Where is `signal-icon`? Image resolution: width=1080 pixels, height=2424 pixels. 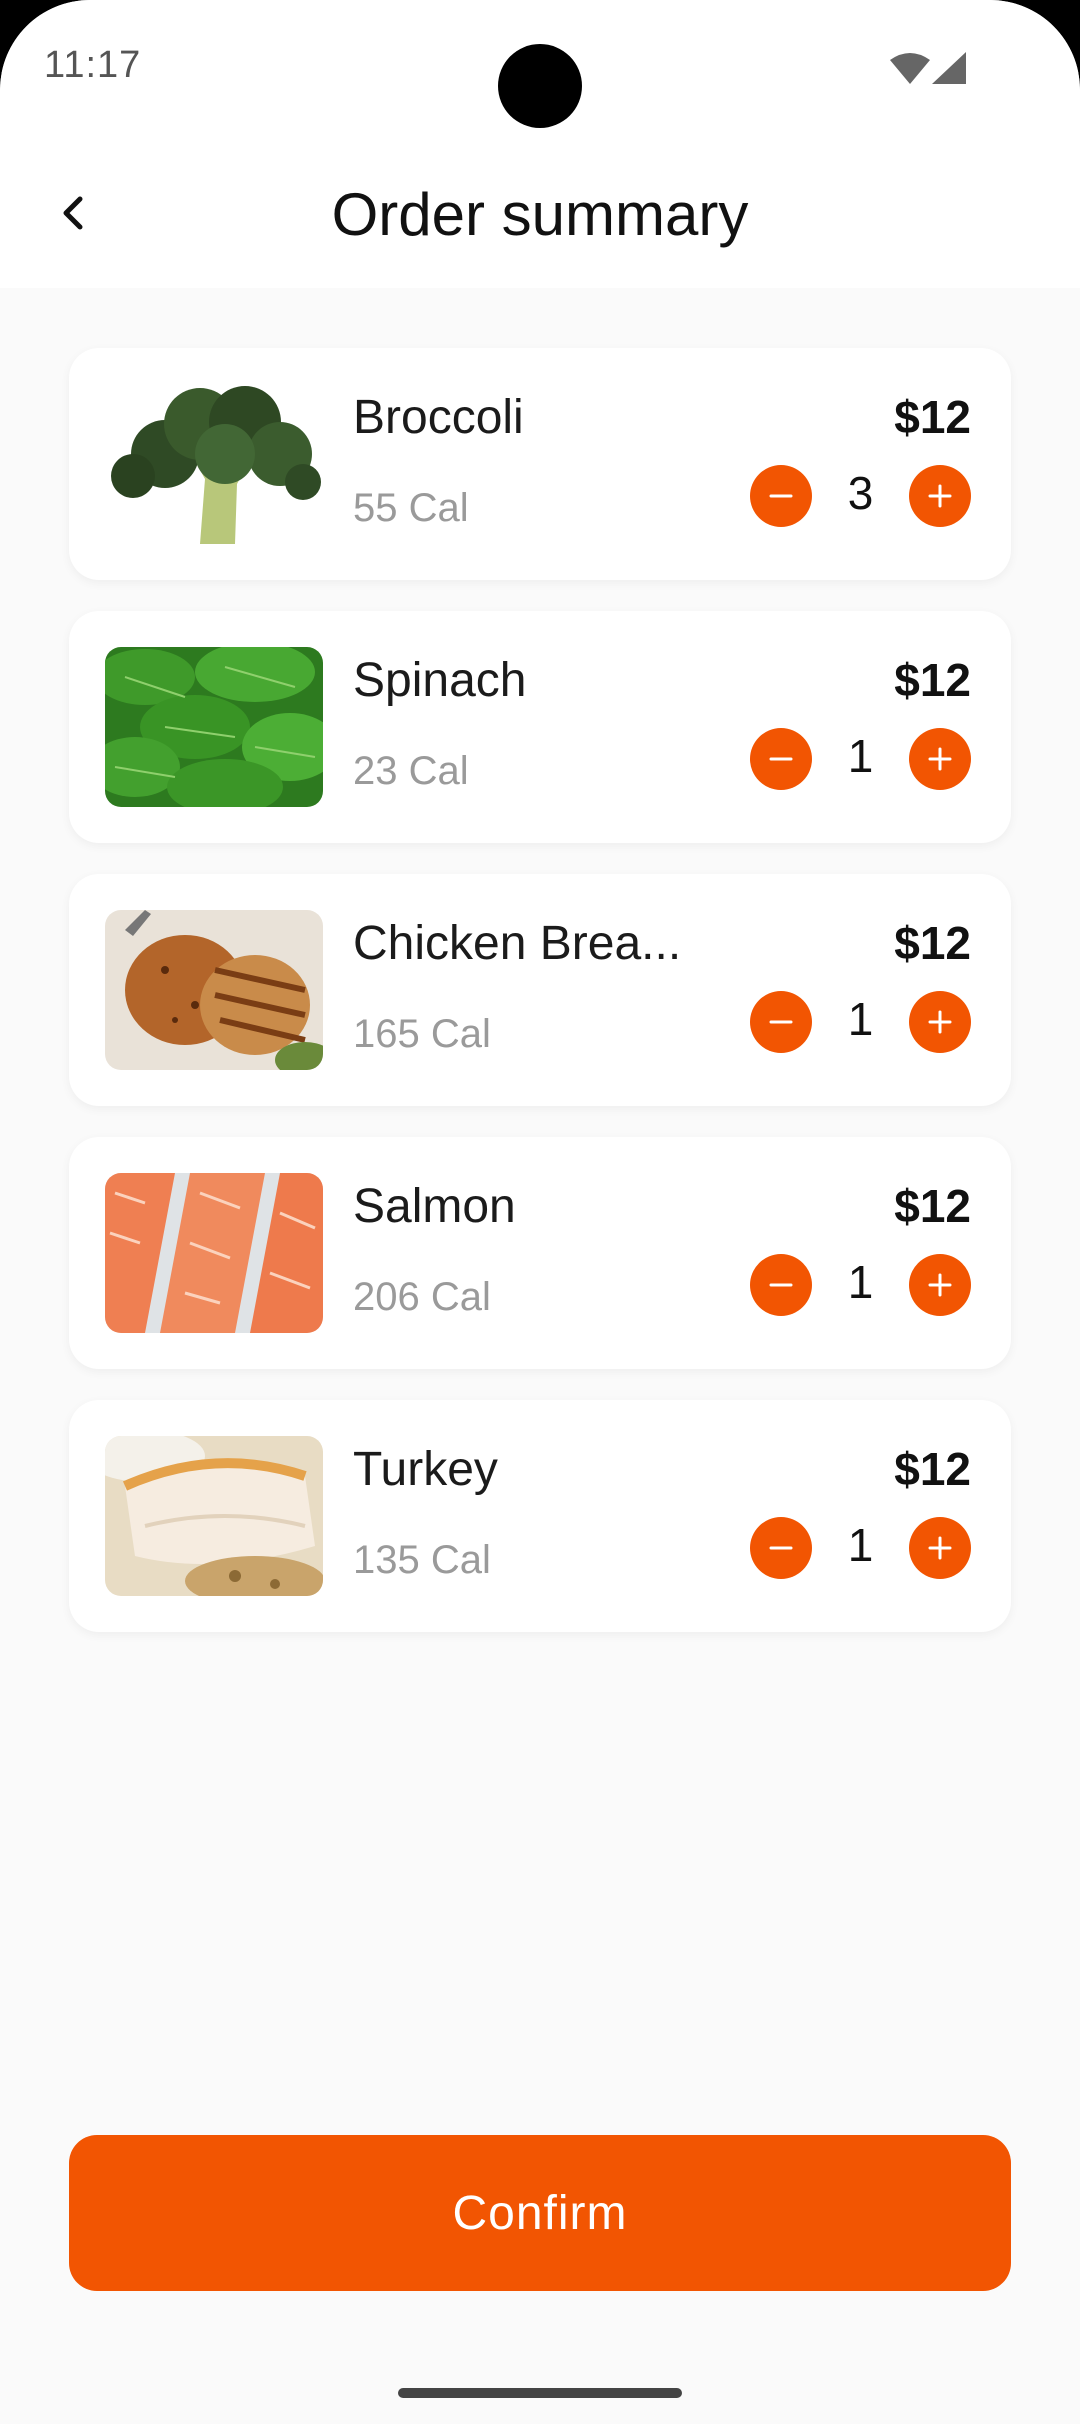
signal-icon is located at coordinates (949, 68).